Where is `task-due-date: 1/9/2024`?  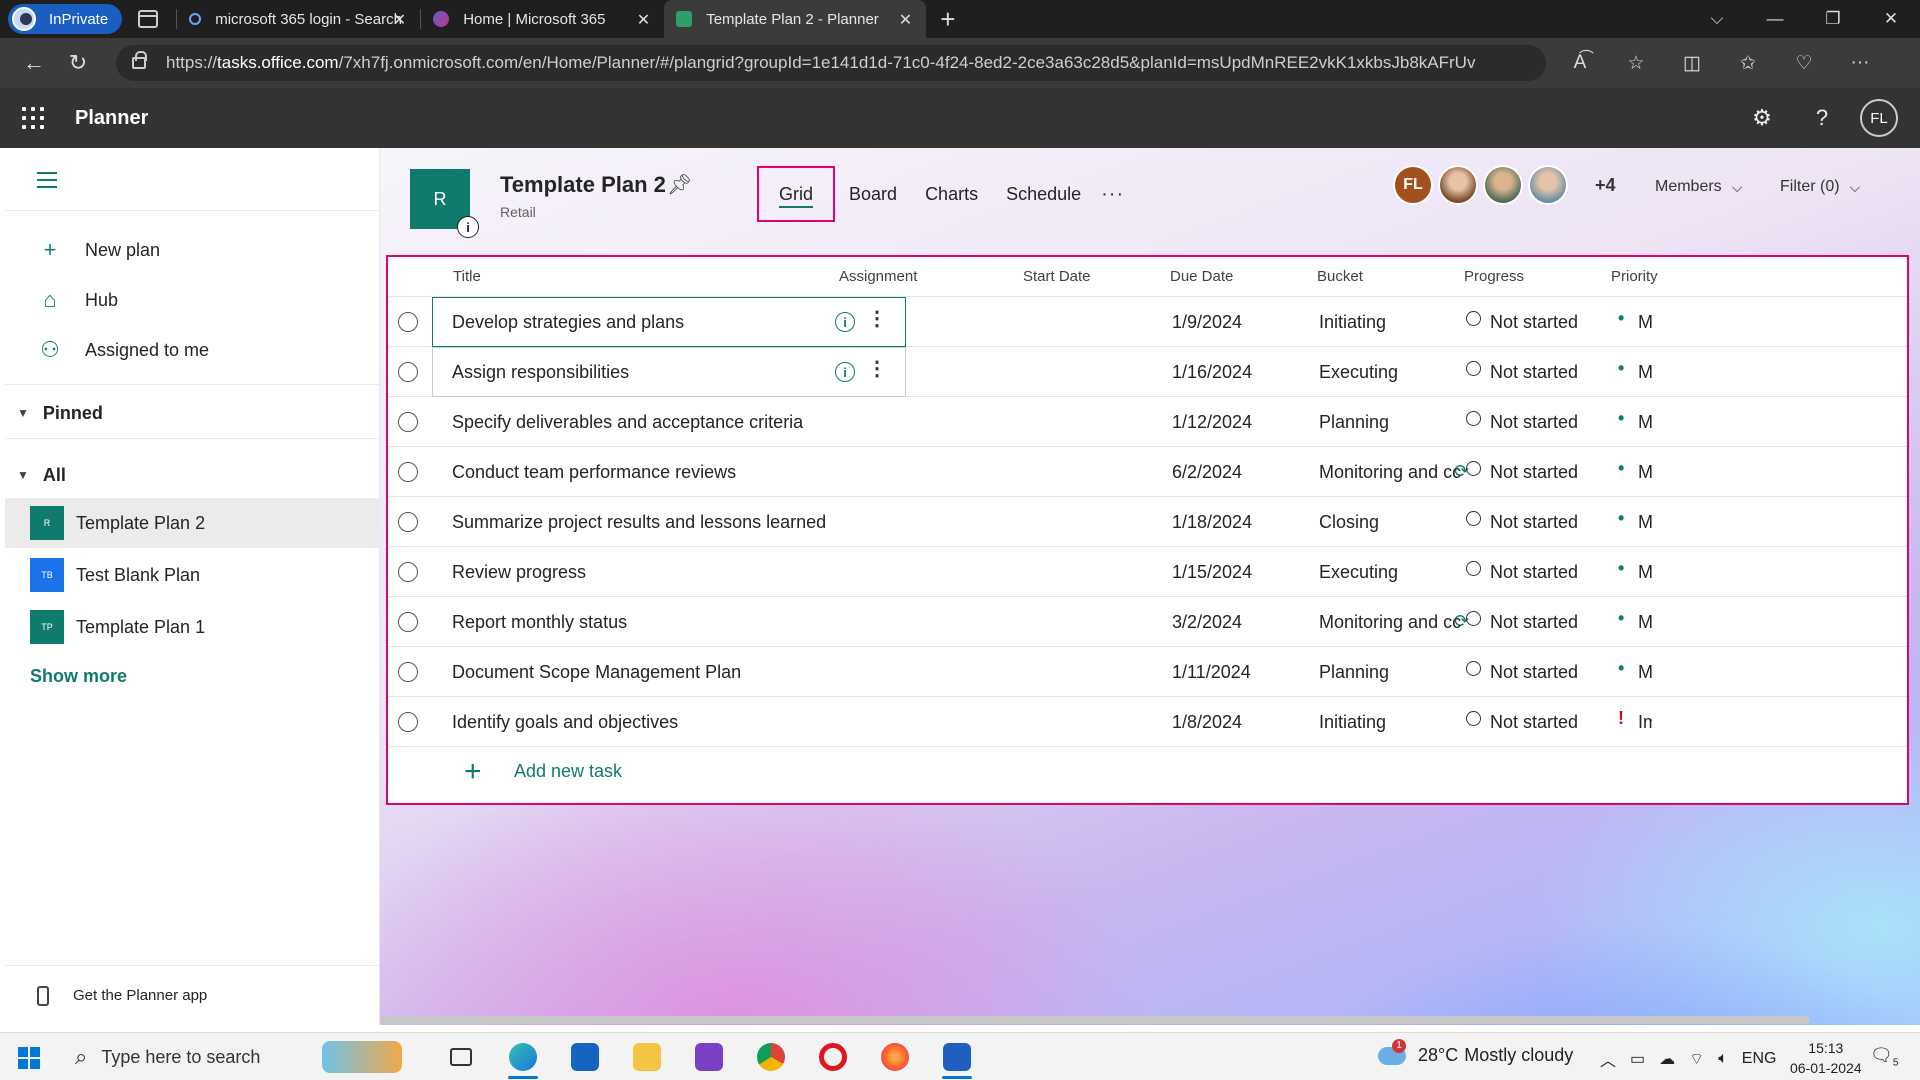
task-due-date: 1/9/2024 is located at coordinates (1207, 322).